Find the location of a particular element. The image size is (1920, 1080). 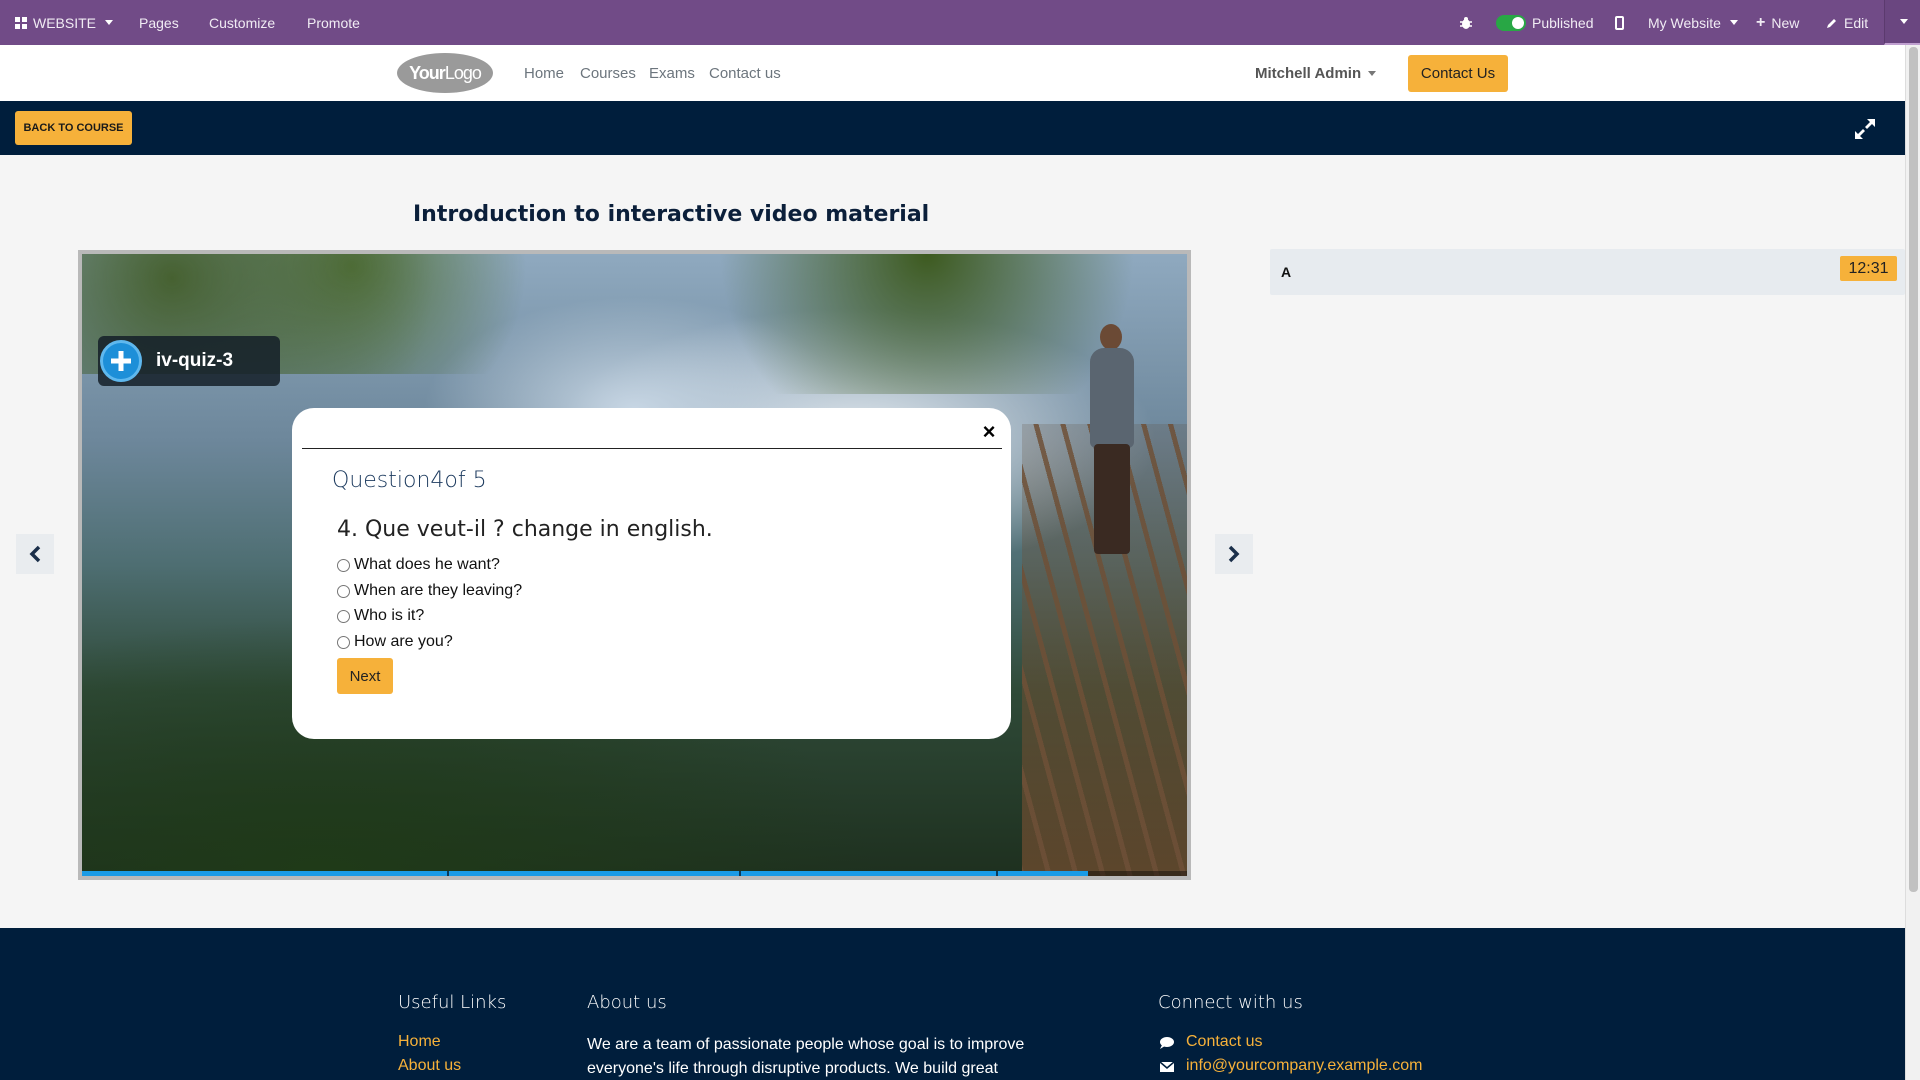

video-progress-bar is located at coordinates (634, 873).